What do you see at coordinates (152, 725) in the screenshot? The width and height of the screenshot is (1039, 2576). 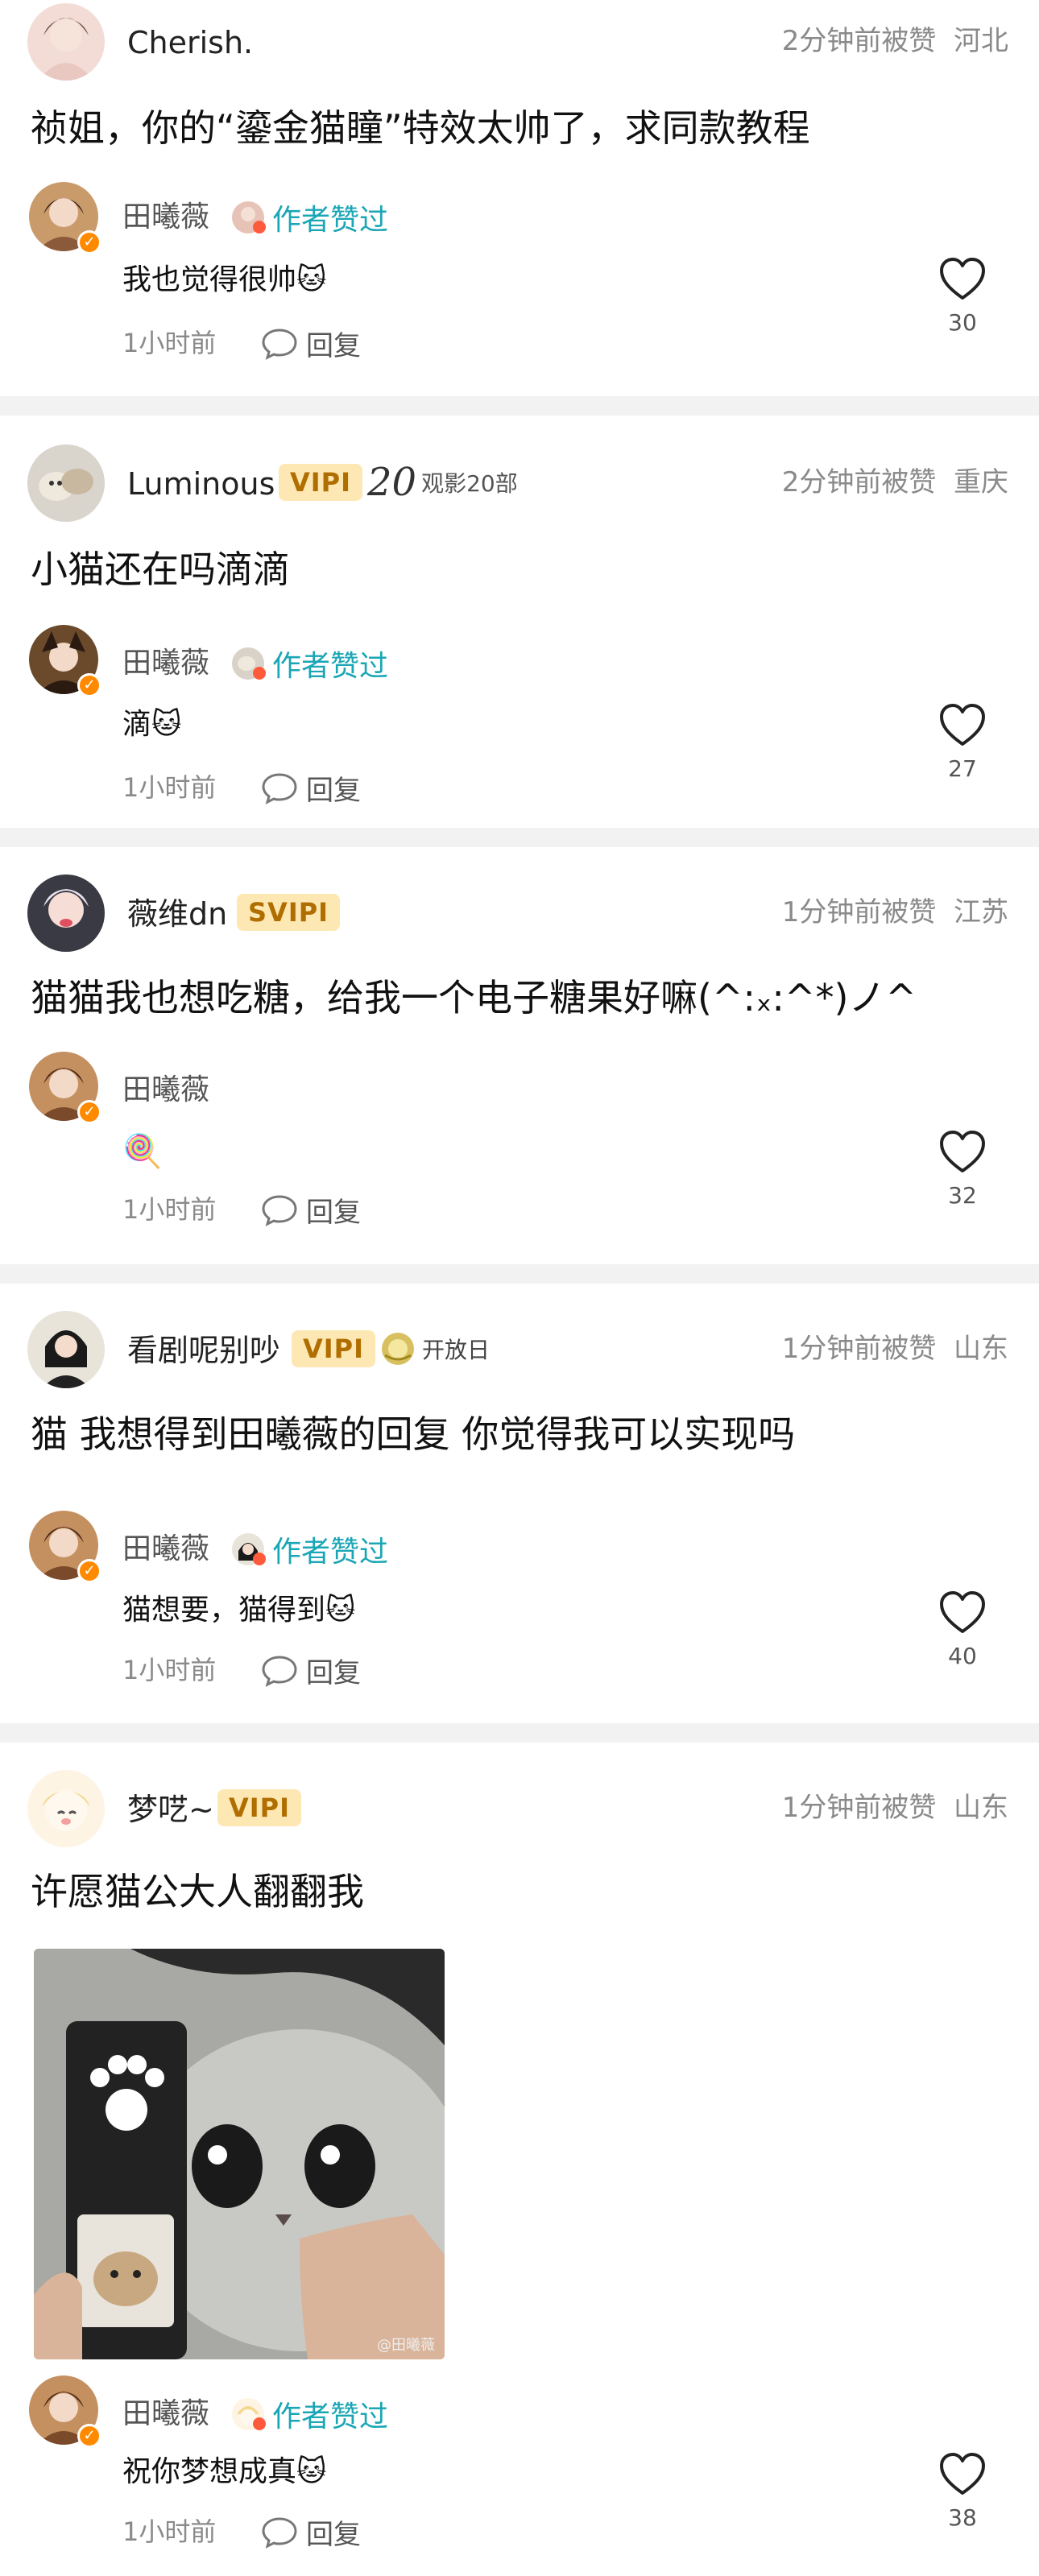 I see `reply-text: 滴🐱` at bounding box center [152, 725].